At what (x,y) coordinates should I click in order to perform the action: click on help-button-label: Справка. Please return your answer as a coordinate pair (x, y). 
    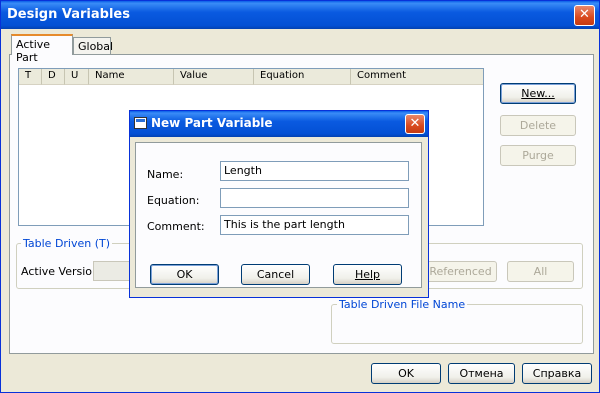
    Looking at the image, I should click on (557, 373).